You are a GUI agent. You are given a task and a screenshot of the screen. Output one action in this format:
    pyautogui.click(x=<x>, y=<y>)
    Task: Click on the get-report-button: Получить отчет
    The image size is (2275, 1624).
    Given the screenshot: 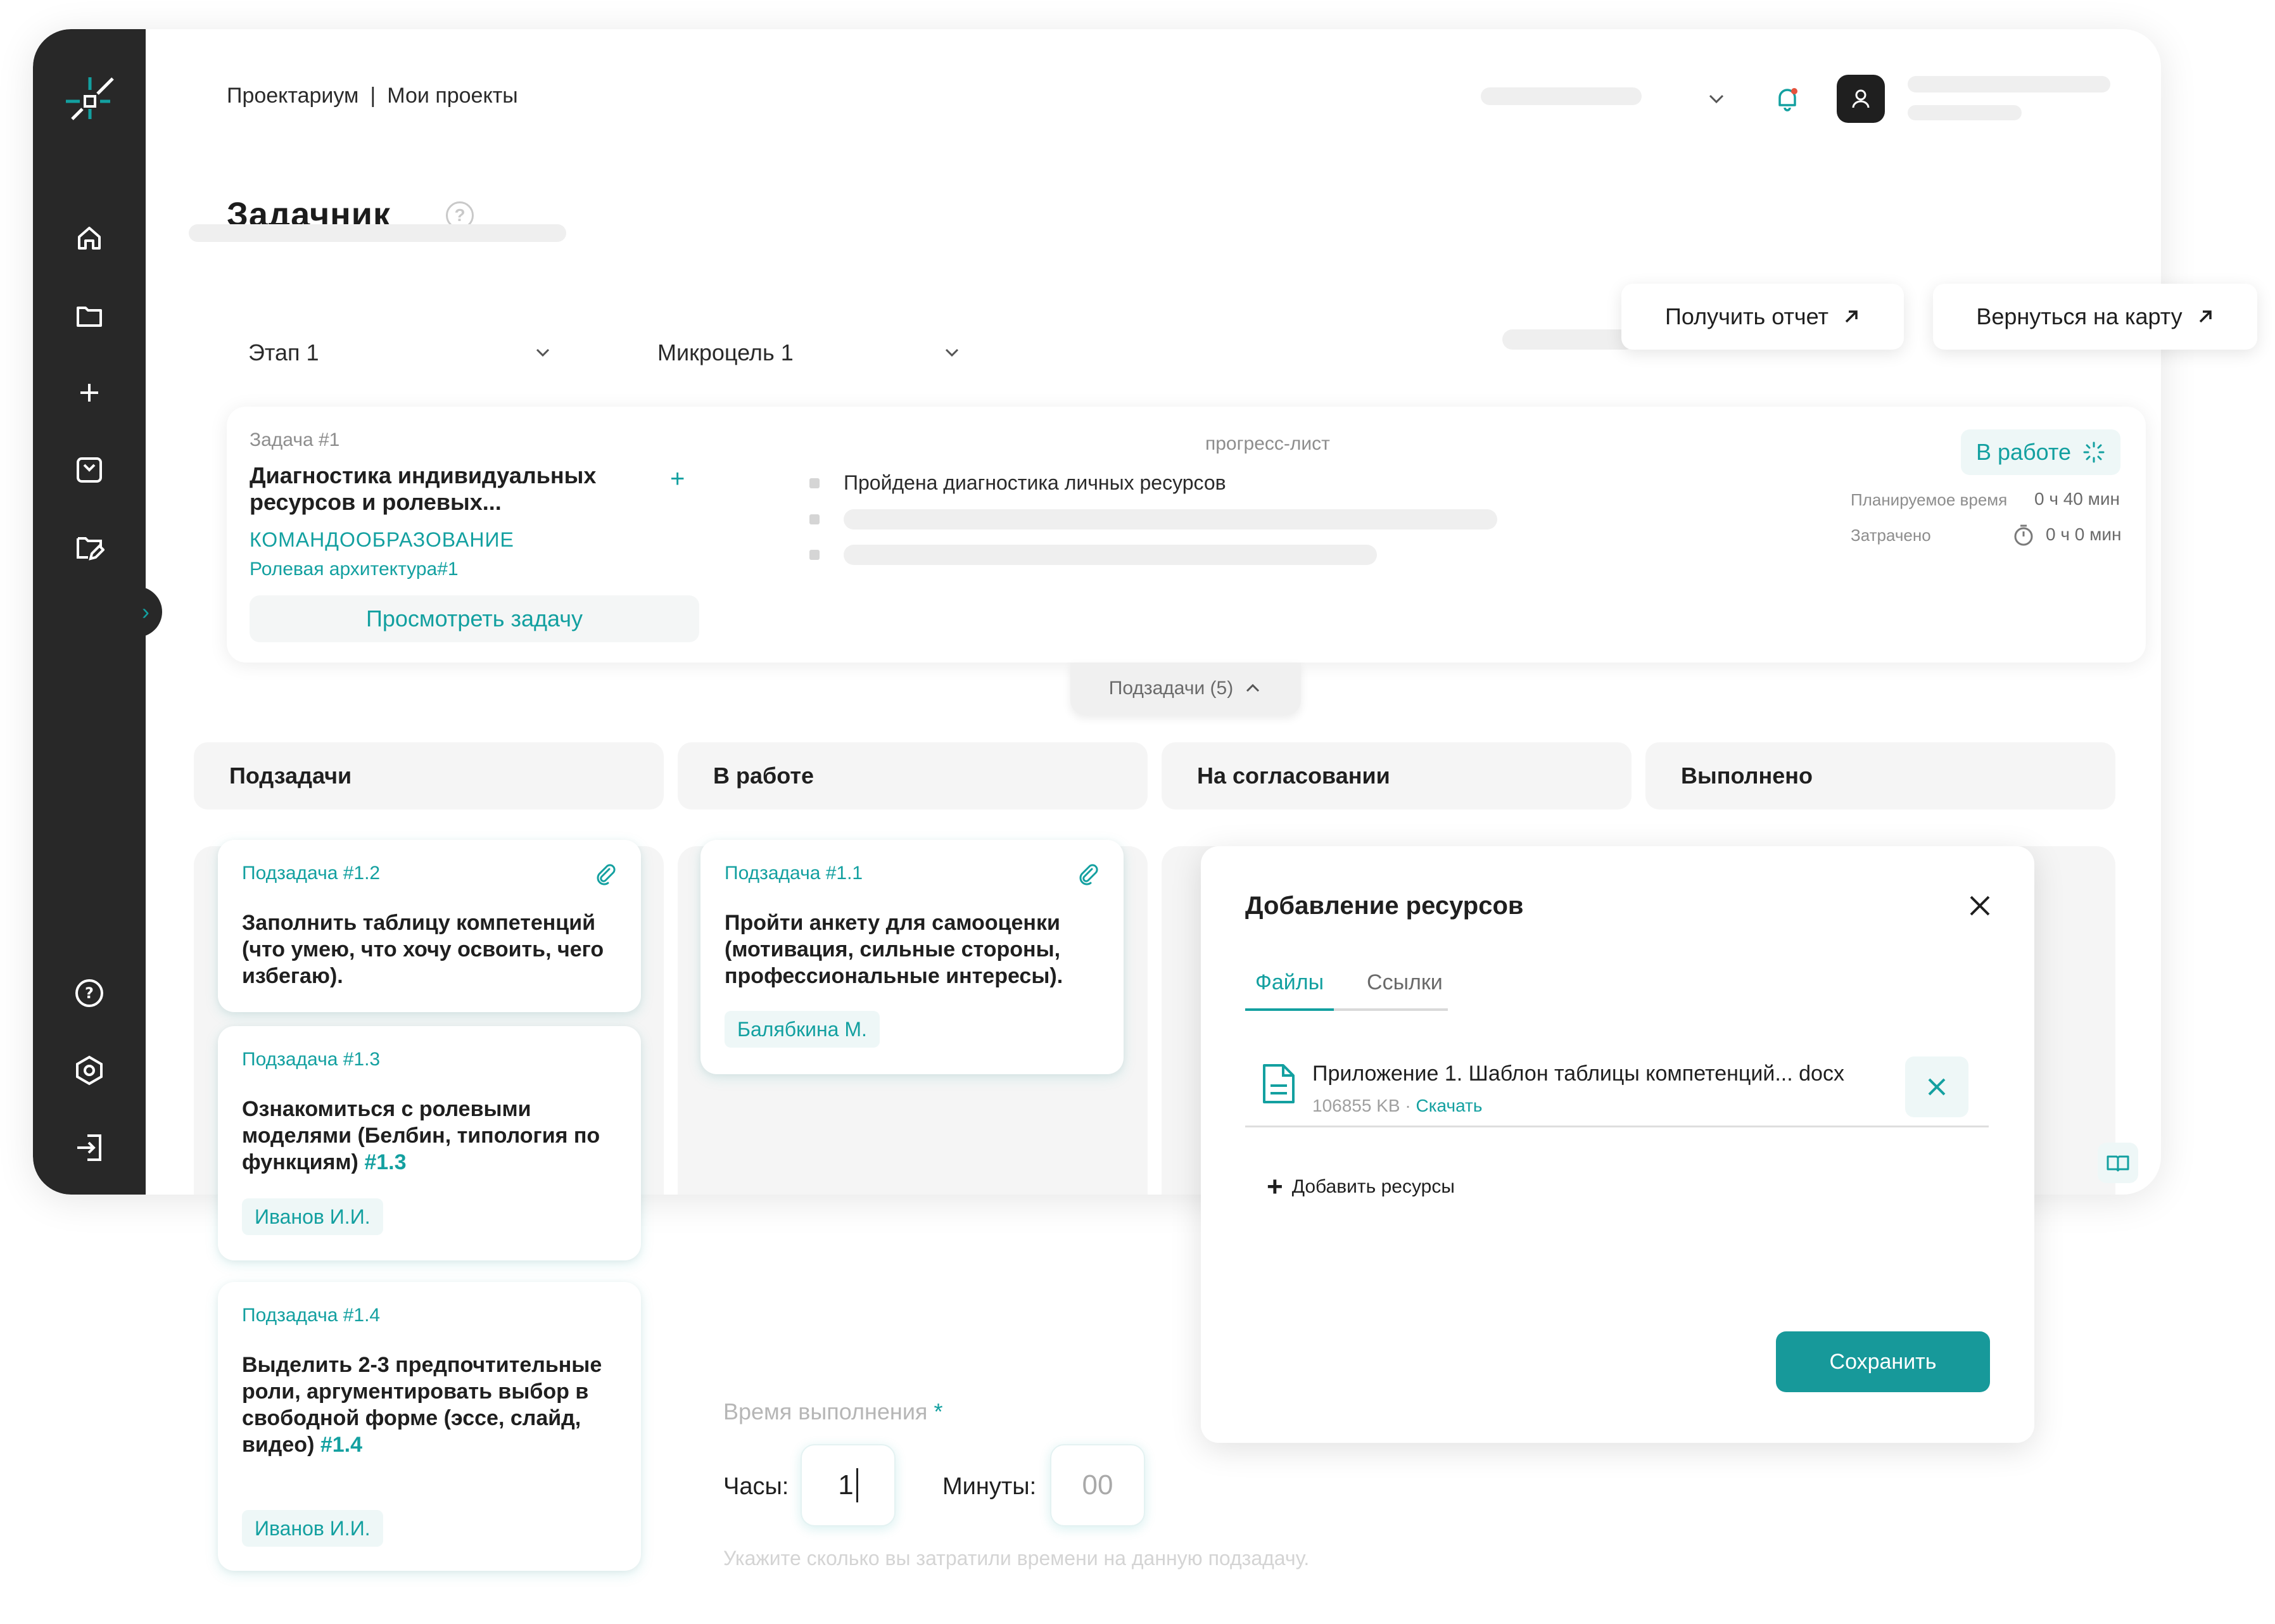 What is the action you would take?
    pyautogui.click(x=1762, y=317)
    